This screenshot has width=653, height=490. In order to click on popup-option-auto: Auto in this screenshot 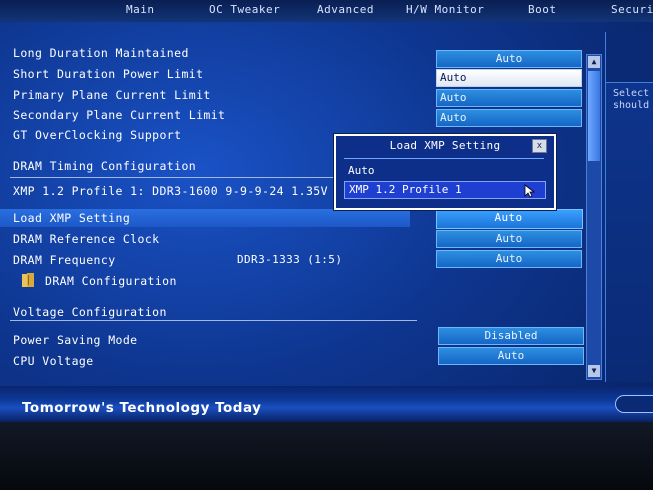, I will do `click(444, 171)`.